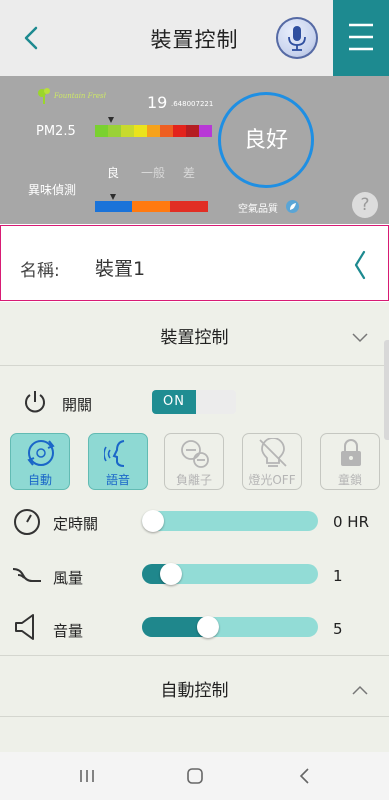 Image resolution: width=389 pixels, height=800 pixels. What do you see at coordinates (193, 480) in the screenshot?
I see `mode-negative-ion-label: 負離子` at bounding box center [193, 480].